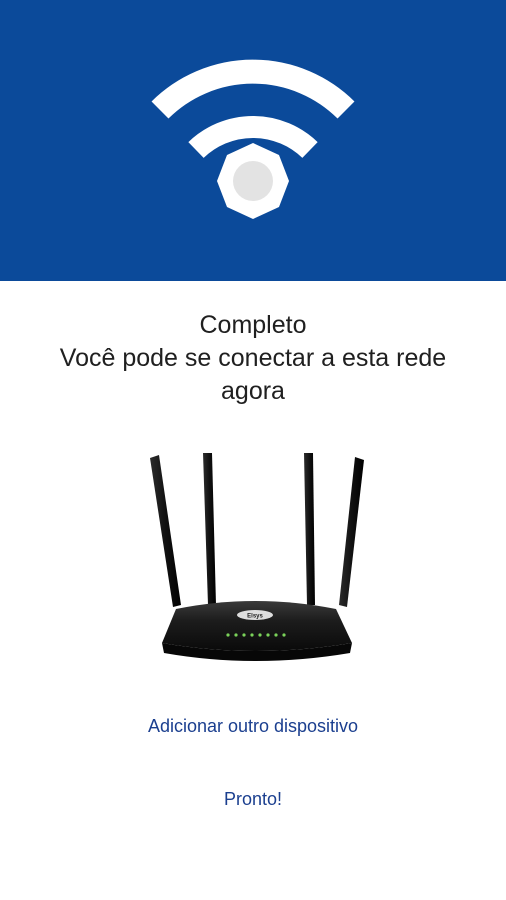  What do you see at coordinates (253, 799) in the screenshot?
I see `done-button: Pronto!` at bounding box center [253, 799].